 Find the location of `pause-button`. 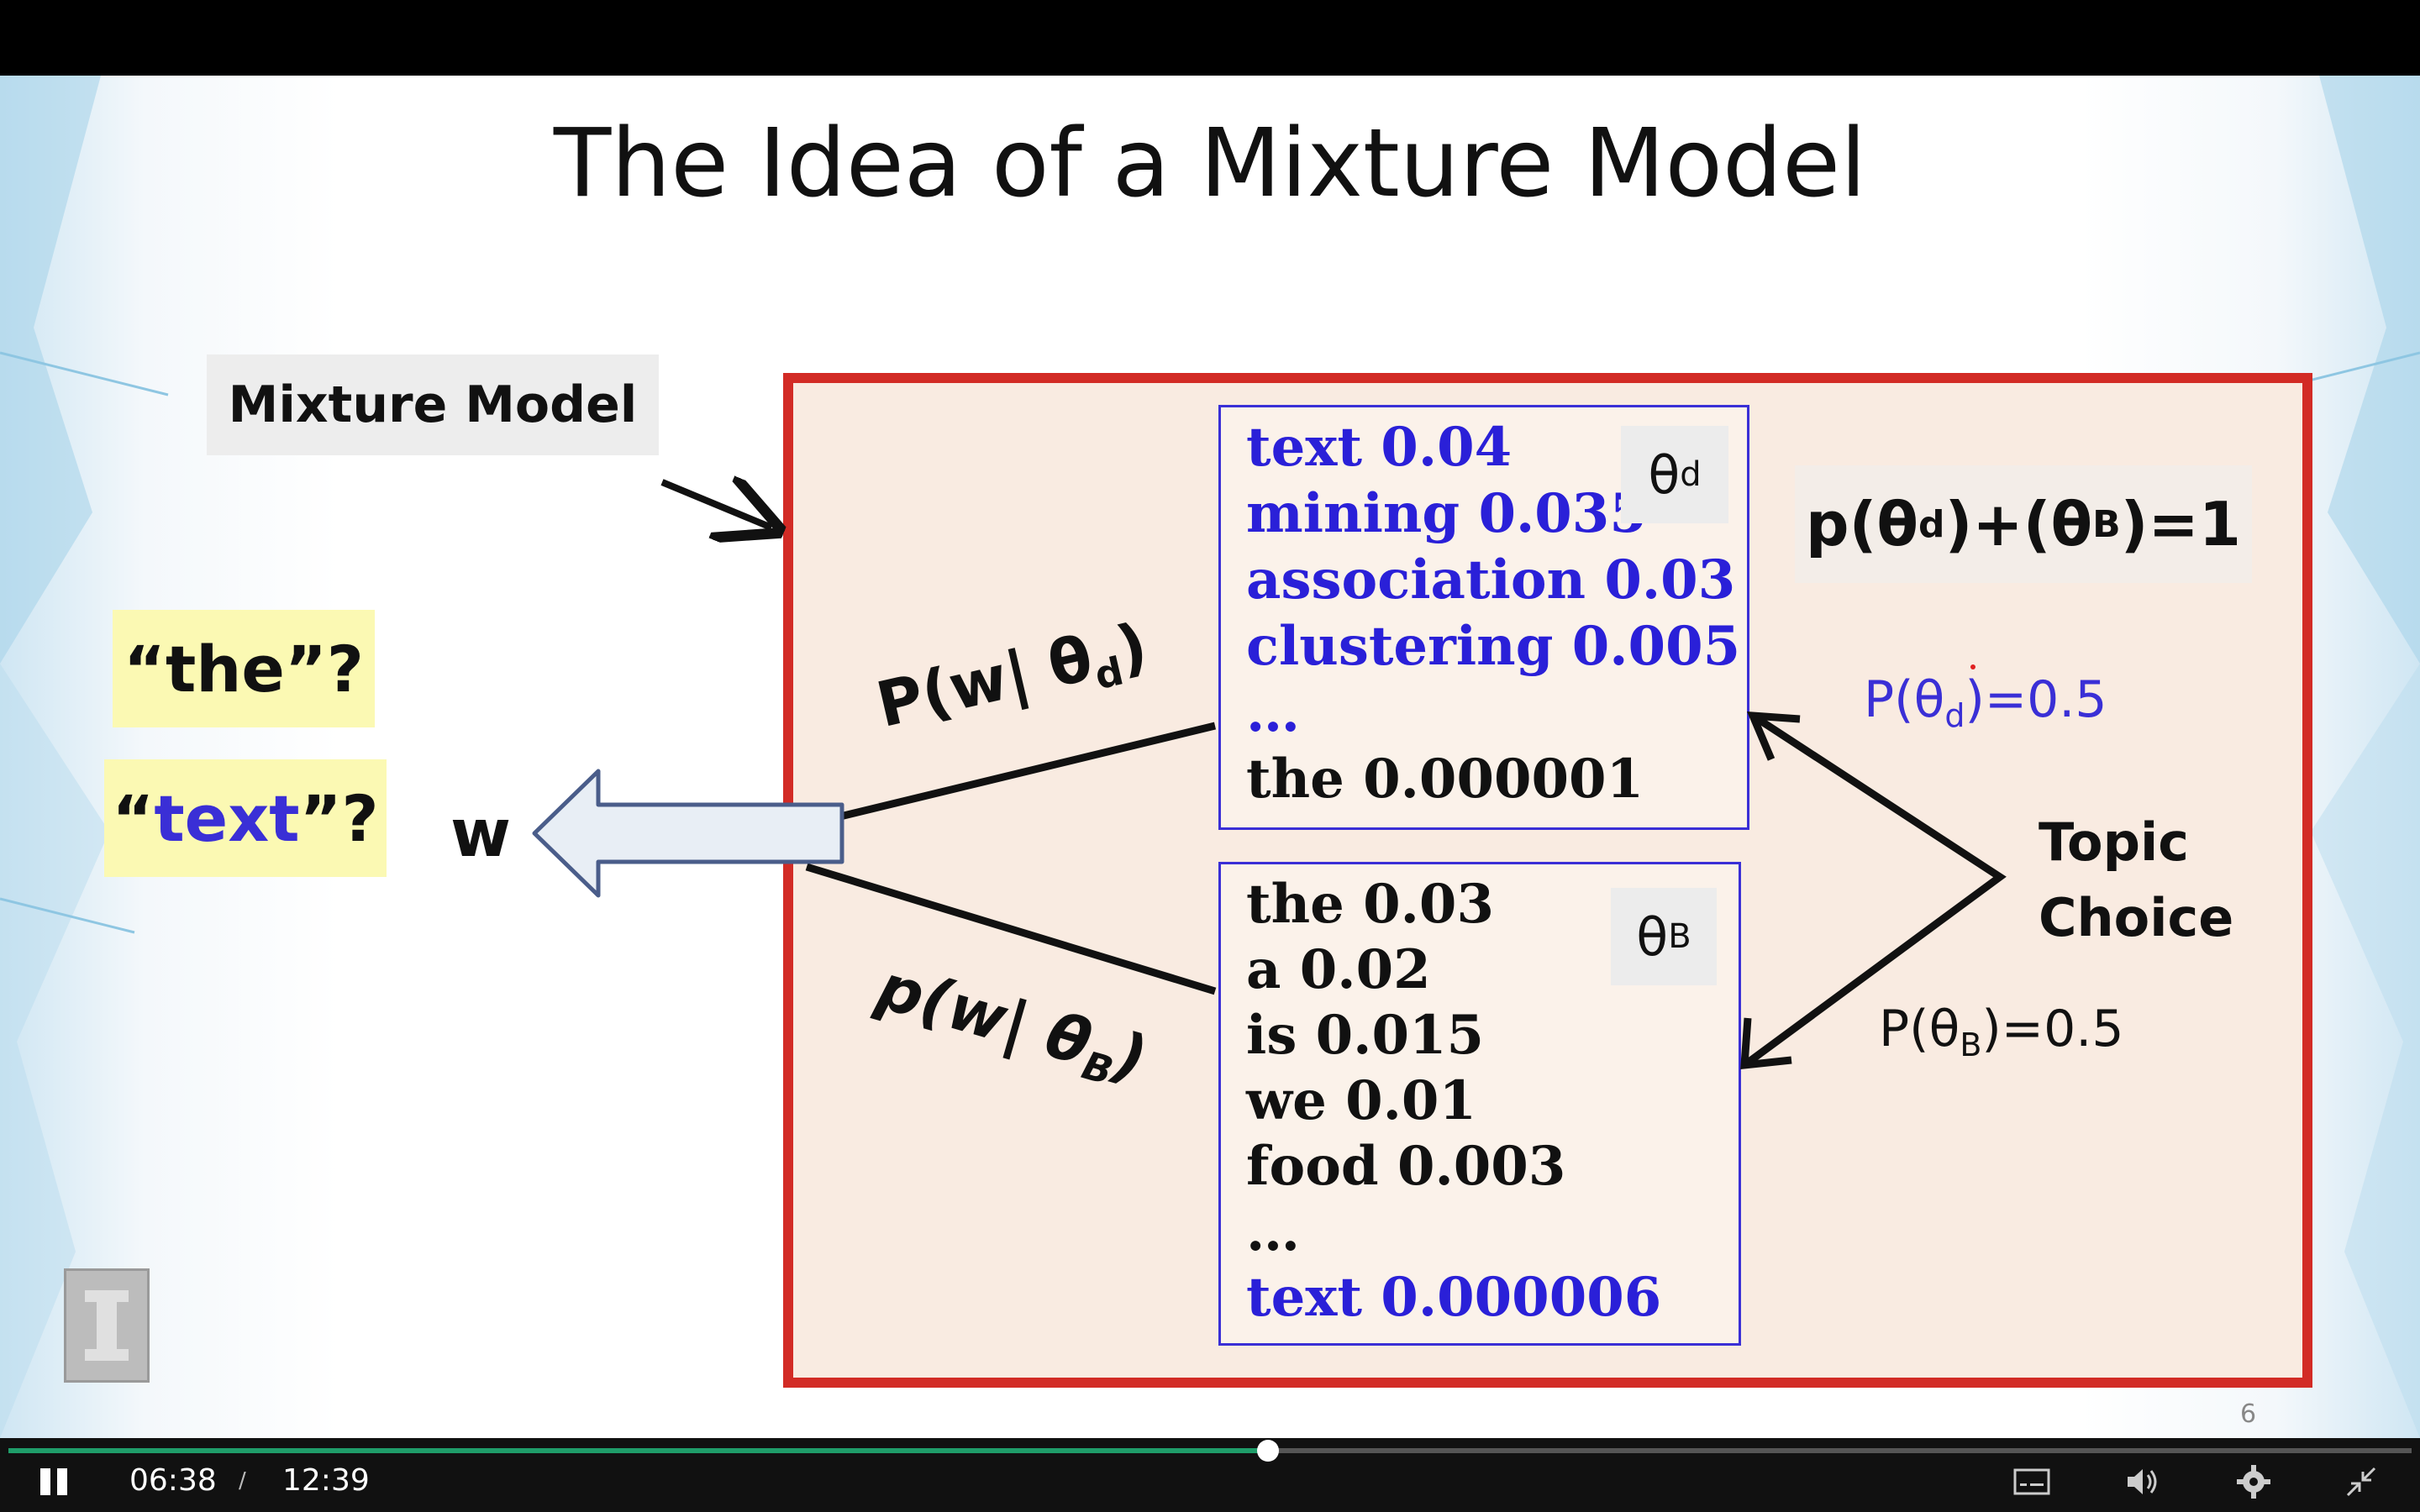

pause-button is located at coordinates (54, 1482).